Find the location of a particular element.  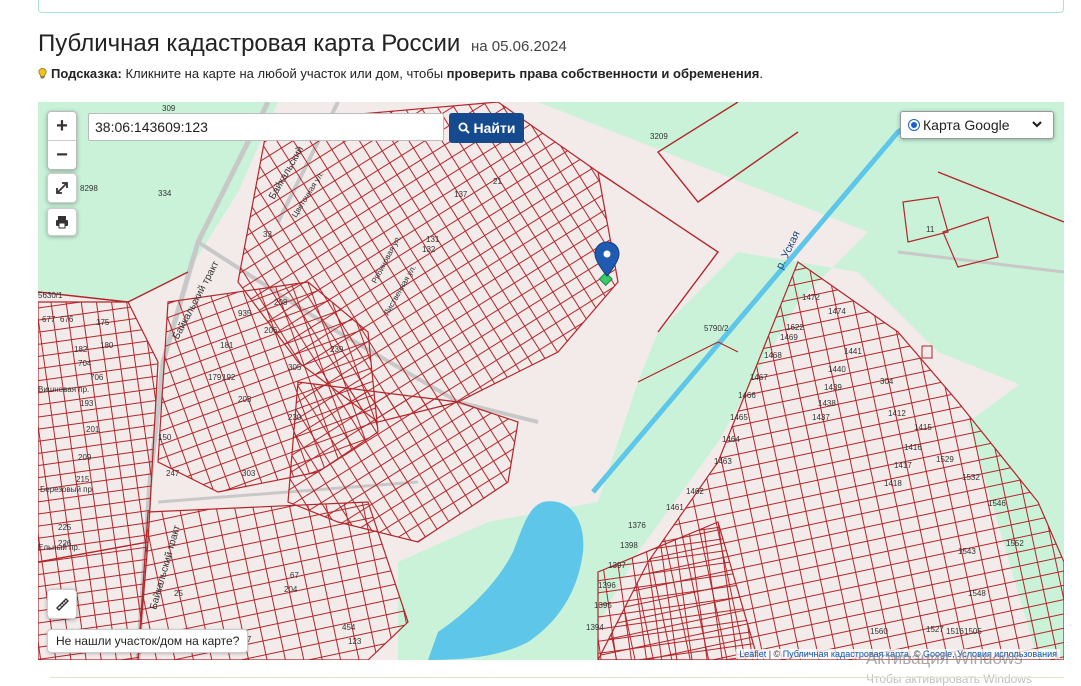

parcel-label: 230 is located at coordinates (295, 417).